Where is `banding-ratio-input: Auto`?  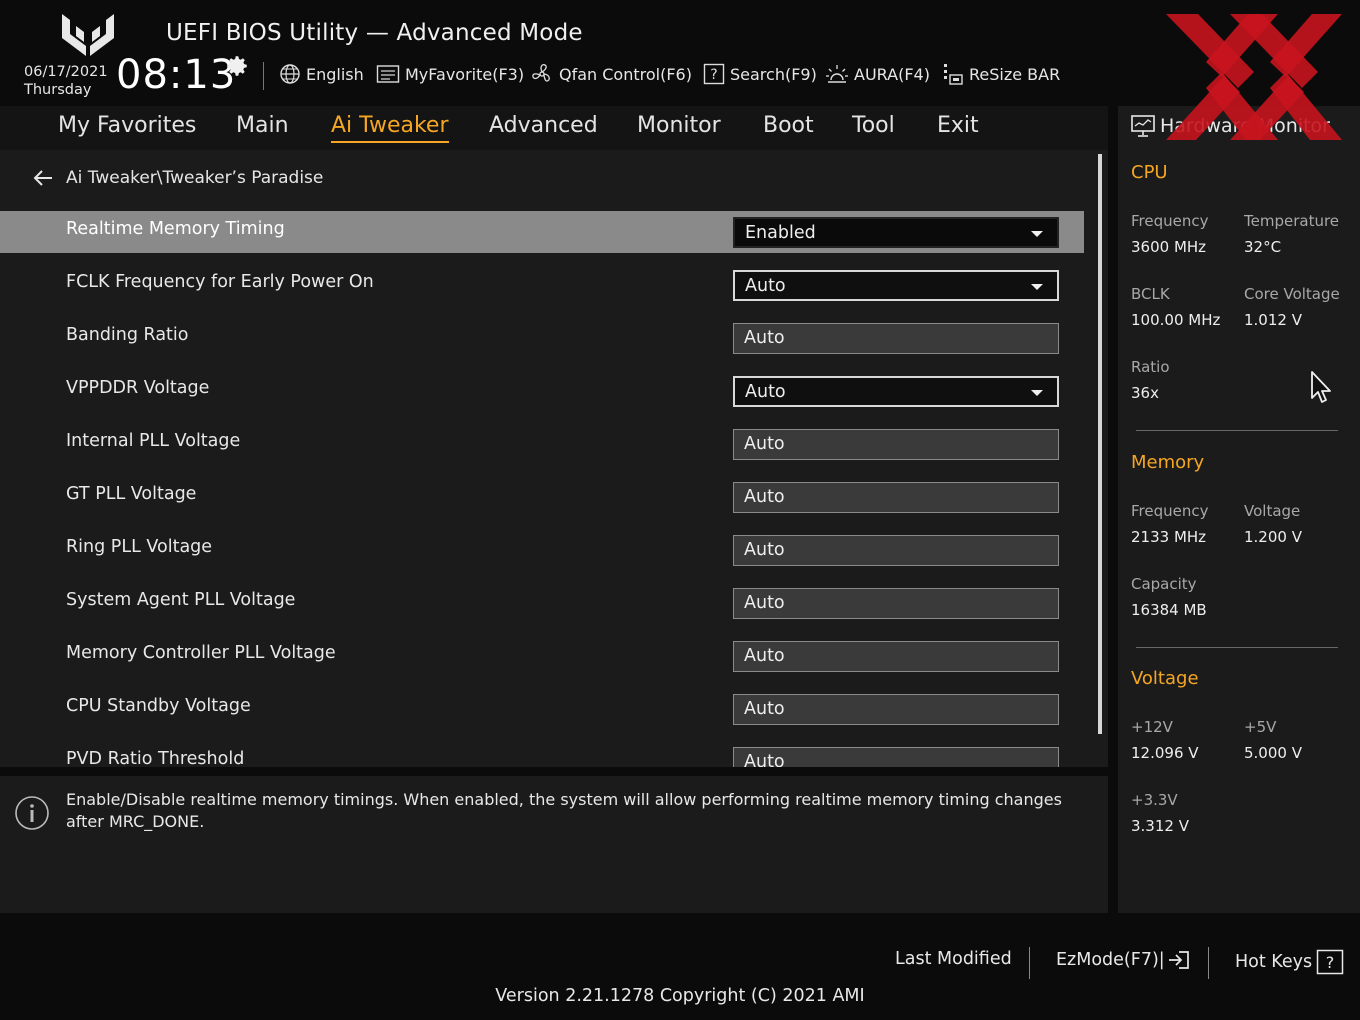 banding-ratio-input: Auto is located at coordinates (896, 338).